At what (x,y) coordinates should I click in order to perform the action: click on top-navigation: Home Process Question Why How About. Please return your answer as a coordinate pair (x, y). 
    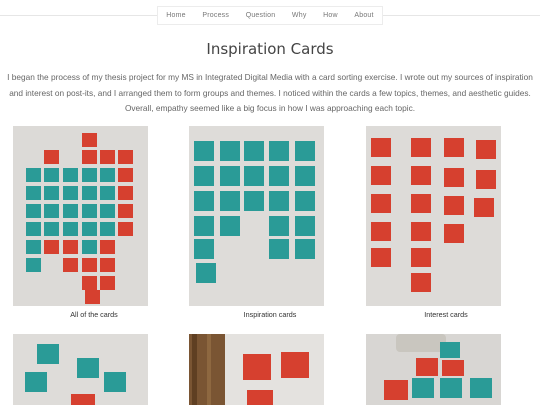
    Looking at the image, I should click on (270, 15).